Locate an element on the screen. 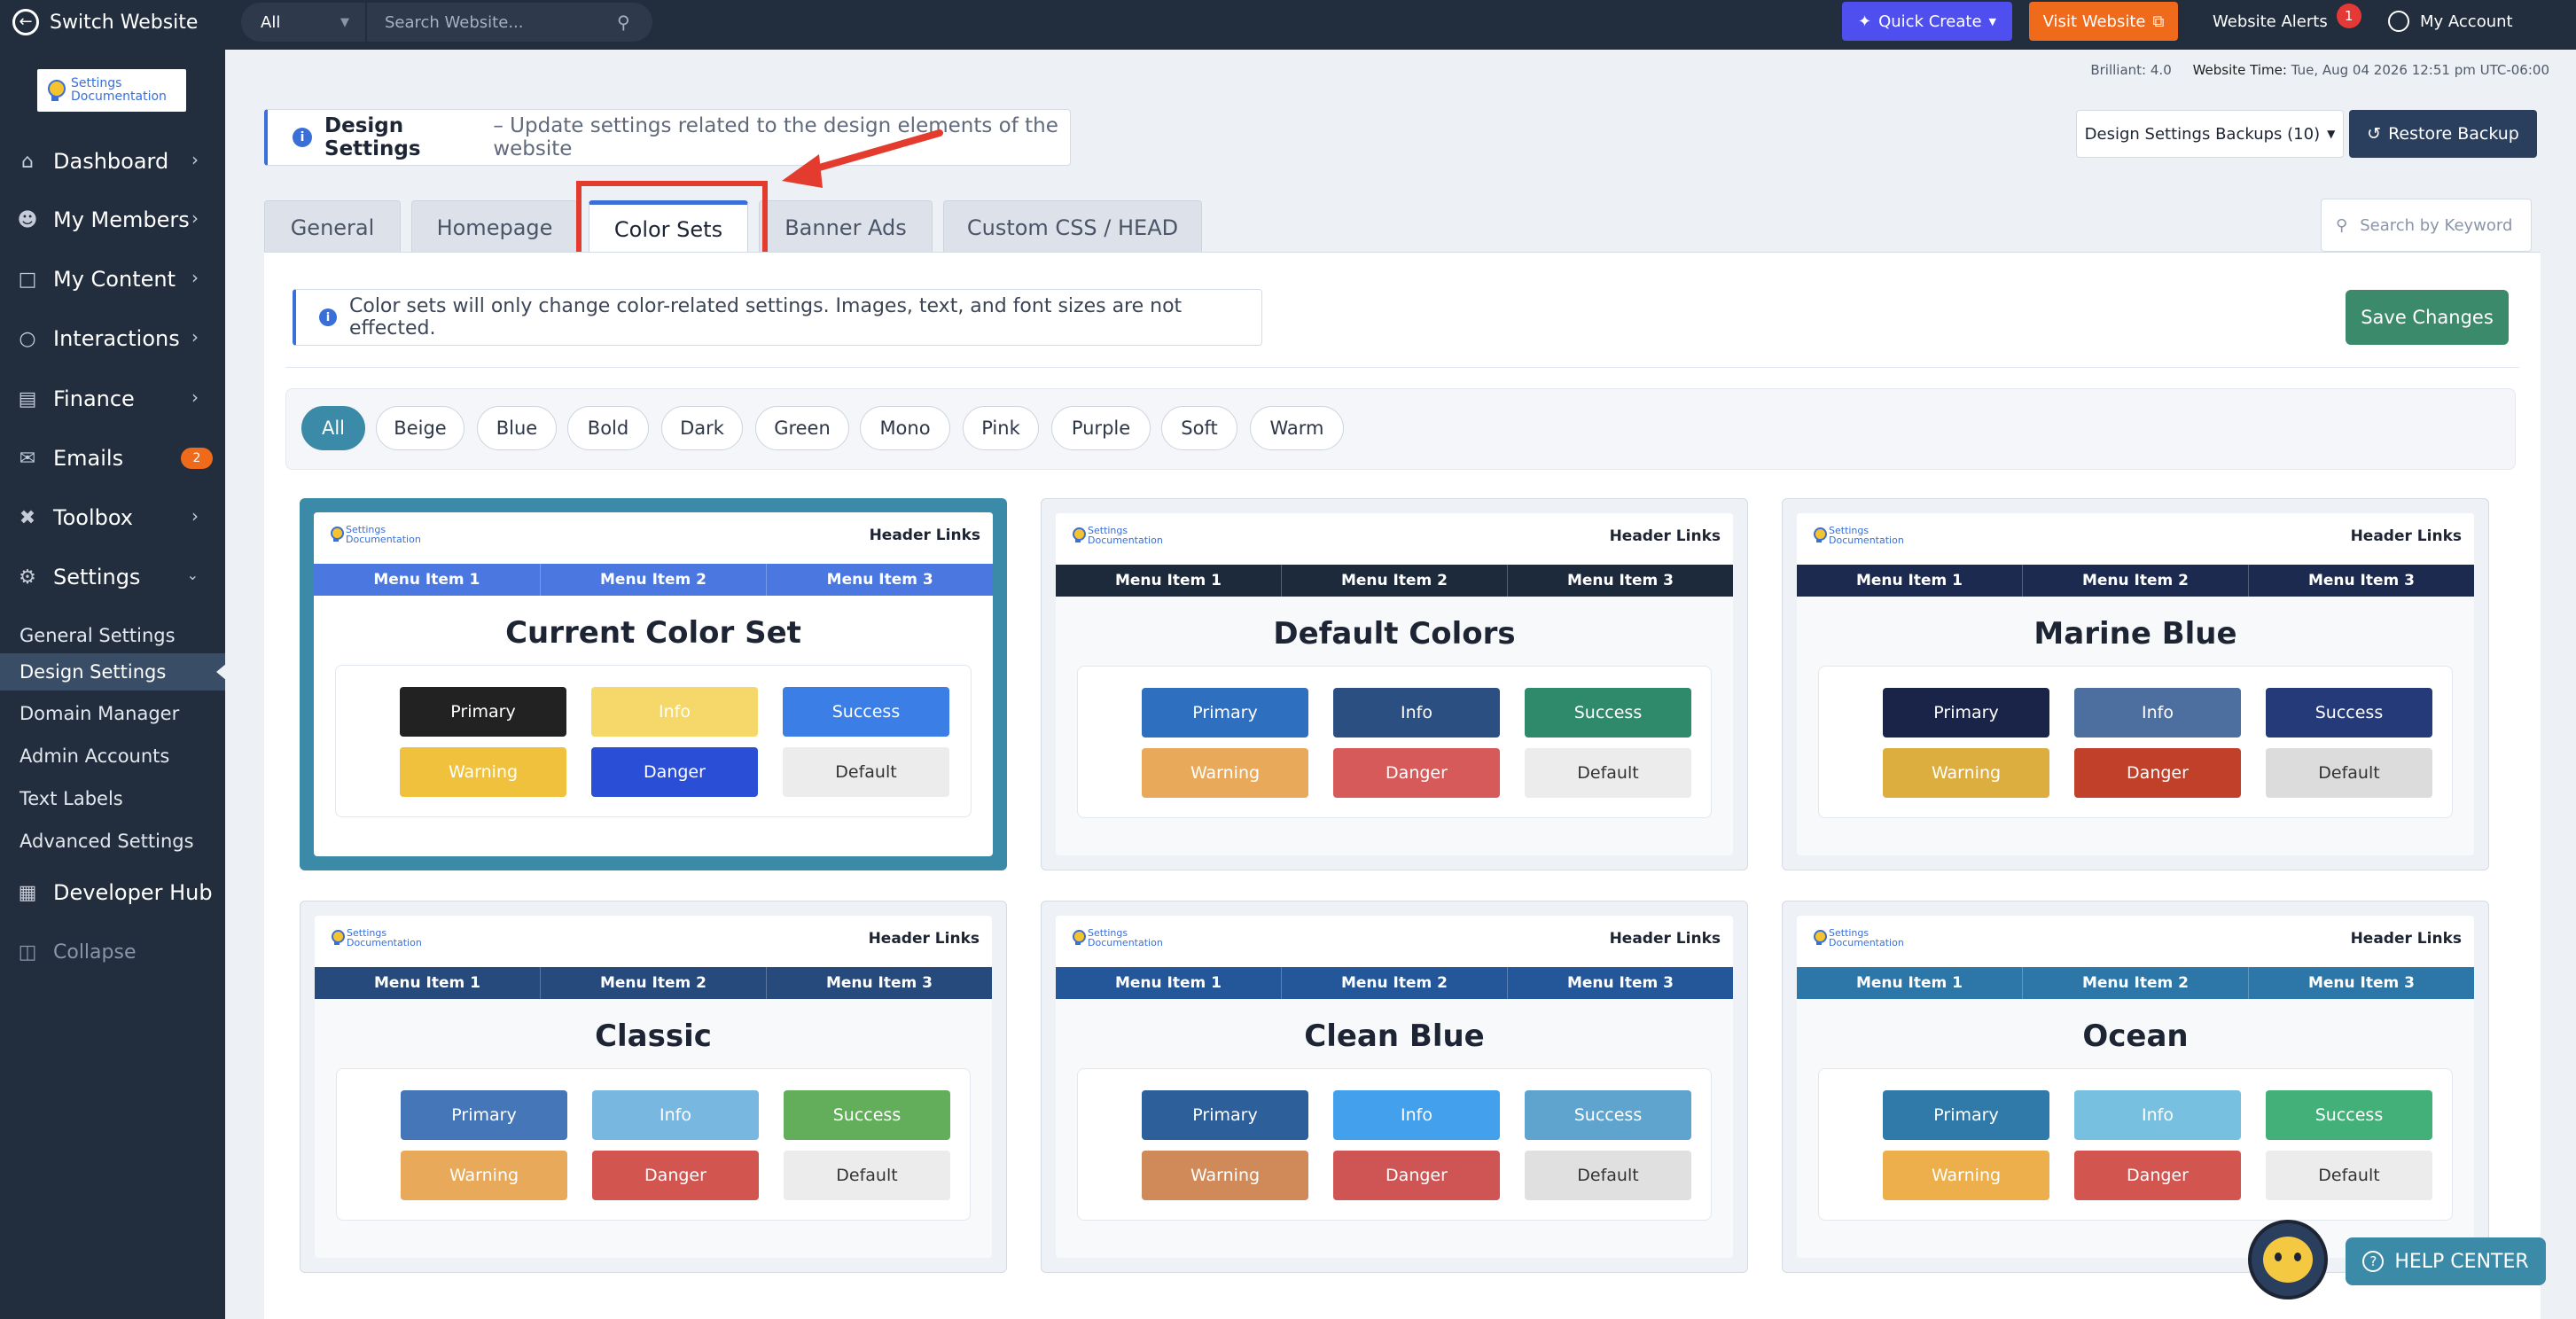  sidebar-sub-design-settings: Design Settings is located at coordinates (114, 672).